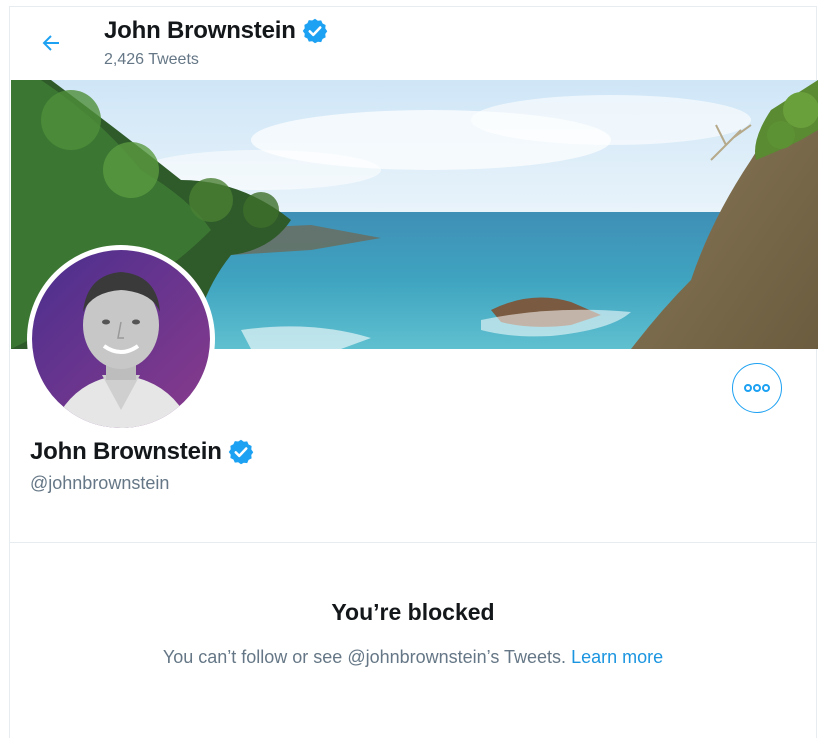 The width and height of the screenshot is (831, 738). What do you see at coordinates (413, 43) in the screenshot?
I see `profile-header: John Brownstein 2,426 Tweets` at bounding box center [413, 43].